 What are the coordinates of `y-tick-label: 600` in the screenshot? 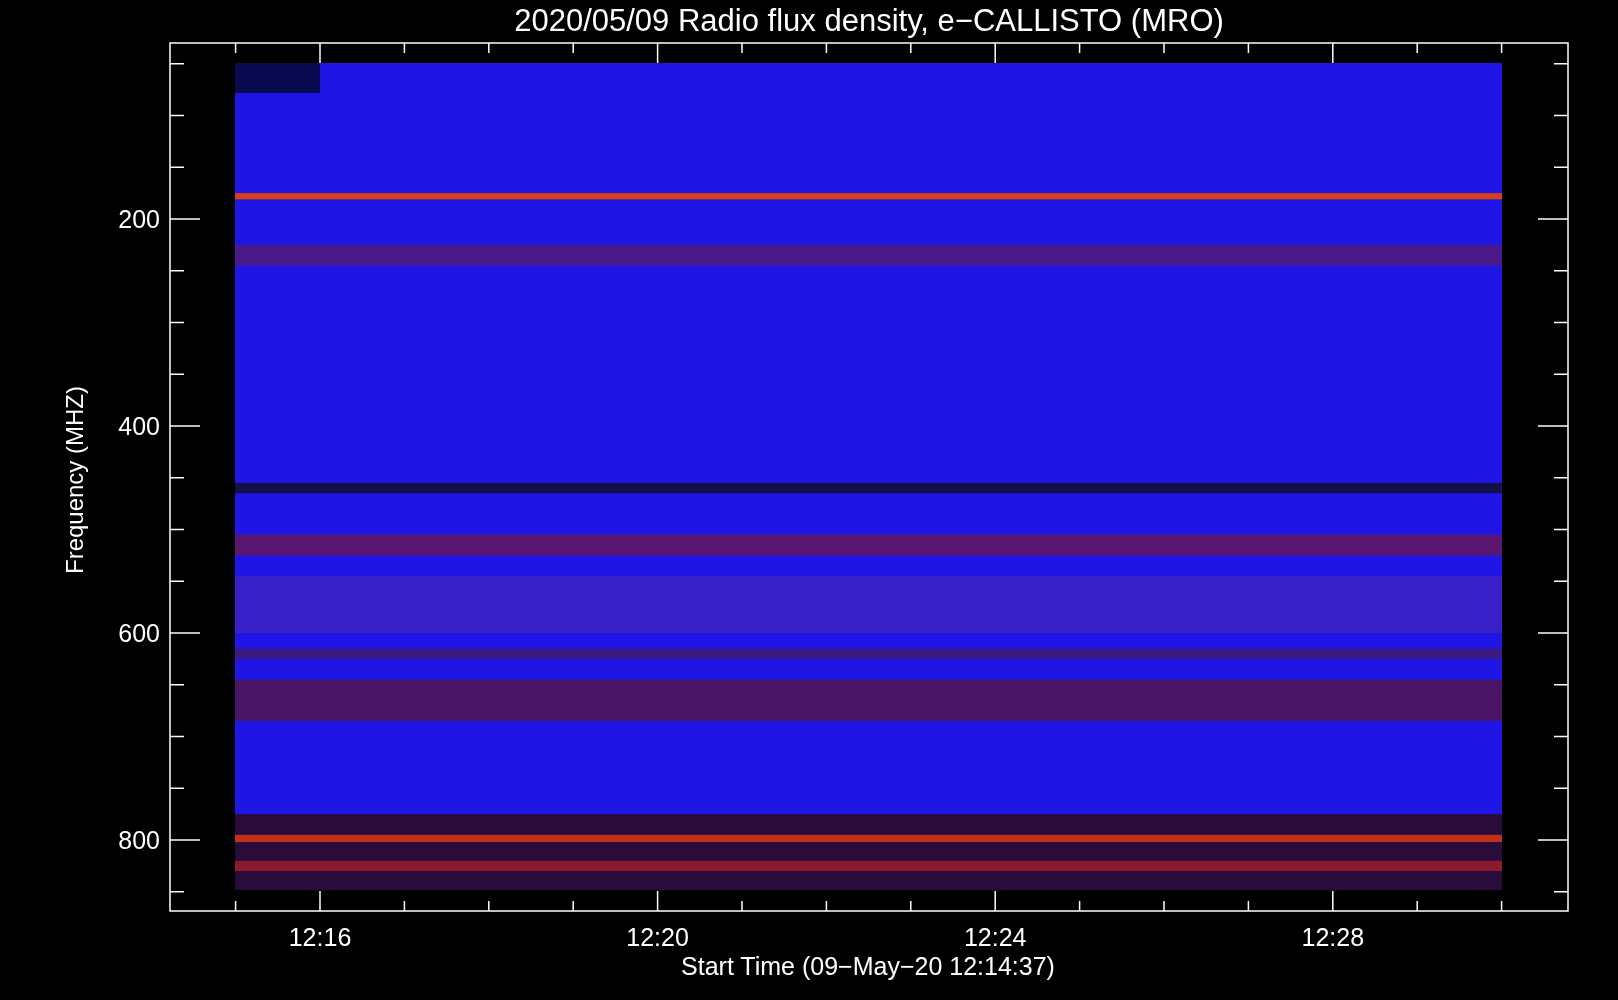 It's located at (139, 633).